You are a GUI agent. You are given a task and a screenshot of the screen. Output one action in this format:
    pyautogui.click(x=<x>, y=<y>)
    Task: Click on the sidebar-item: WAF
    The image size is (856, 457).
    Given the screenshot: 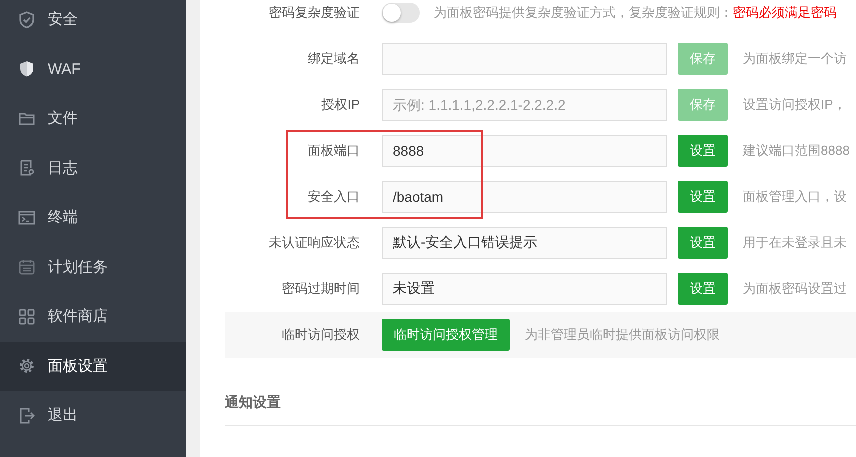 What is the action you would take?
    pyautogui.click(x=93, y=69)
    